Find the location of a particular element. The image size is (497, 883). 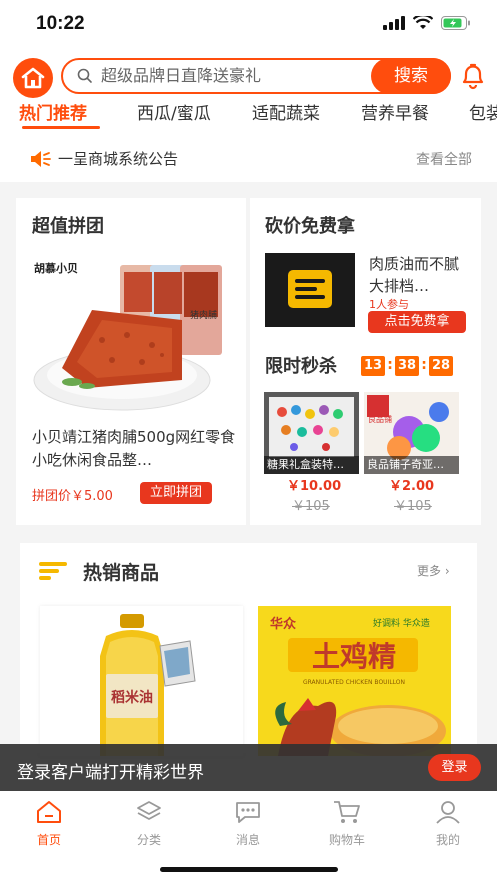

more-label: 更多 is located at coordinates (429, 571).